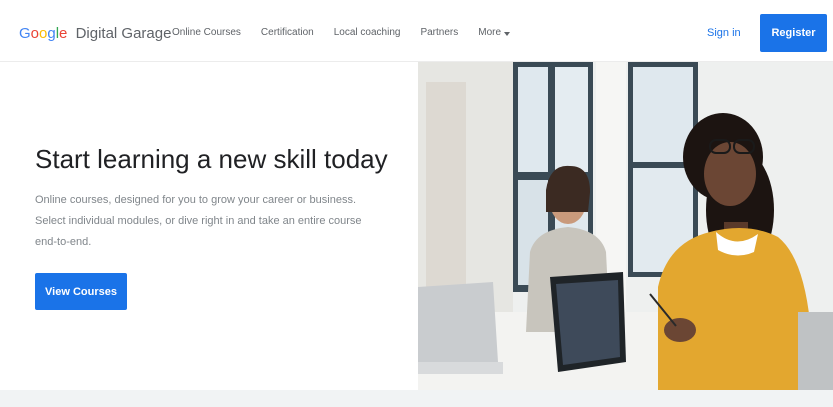 This screenshot has width=833, height=407. I want to click on nav-more-dropdown: More, so click(494, 33).